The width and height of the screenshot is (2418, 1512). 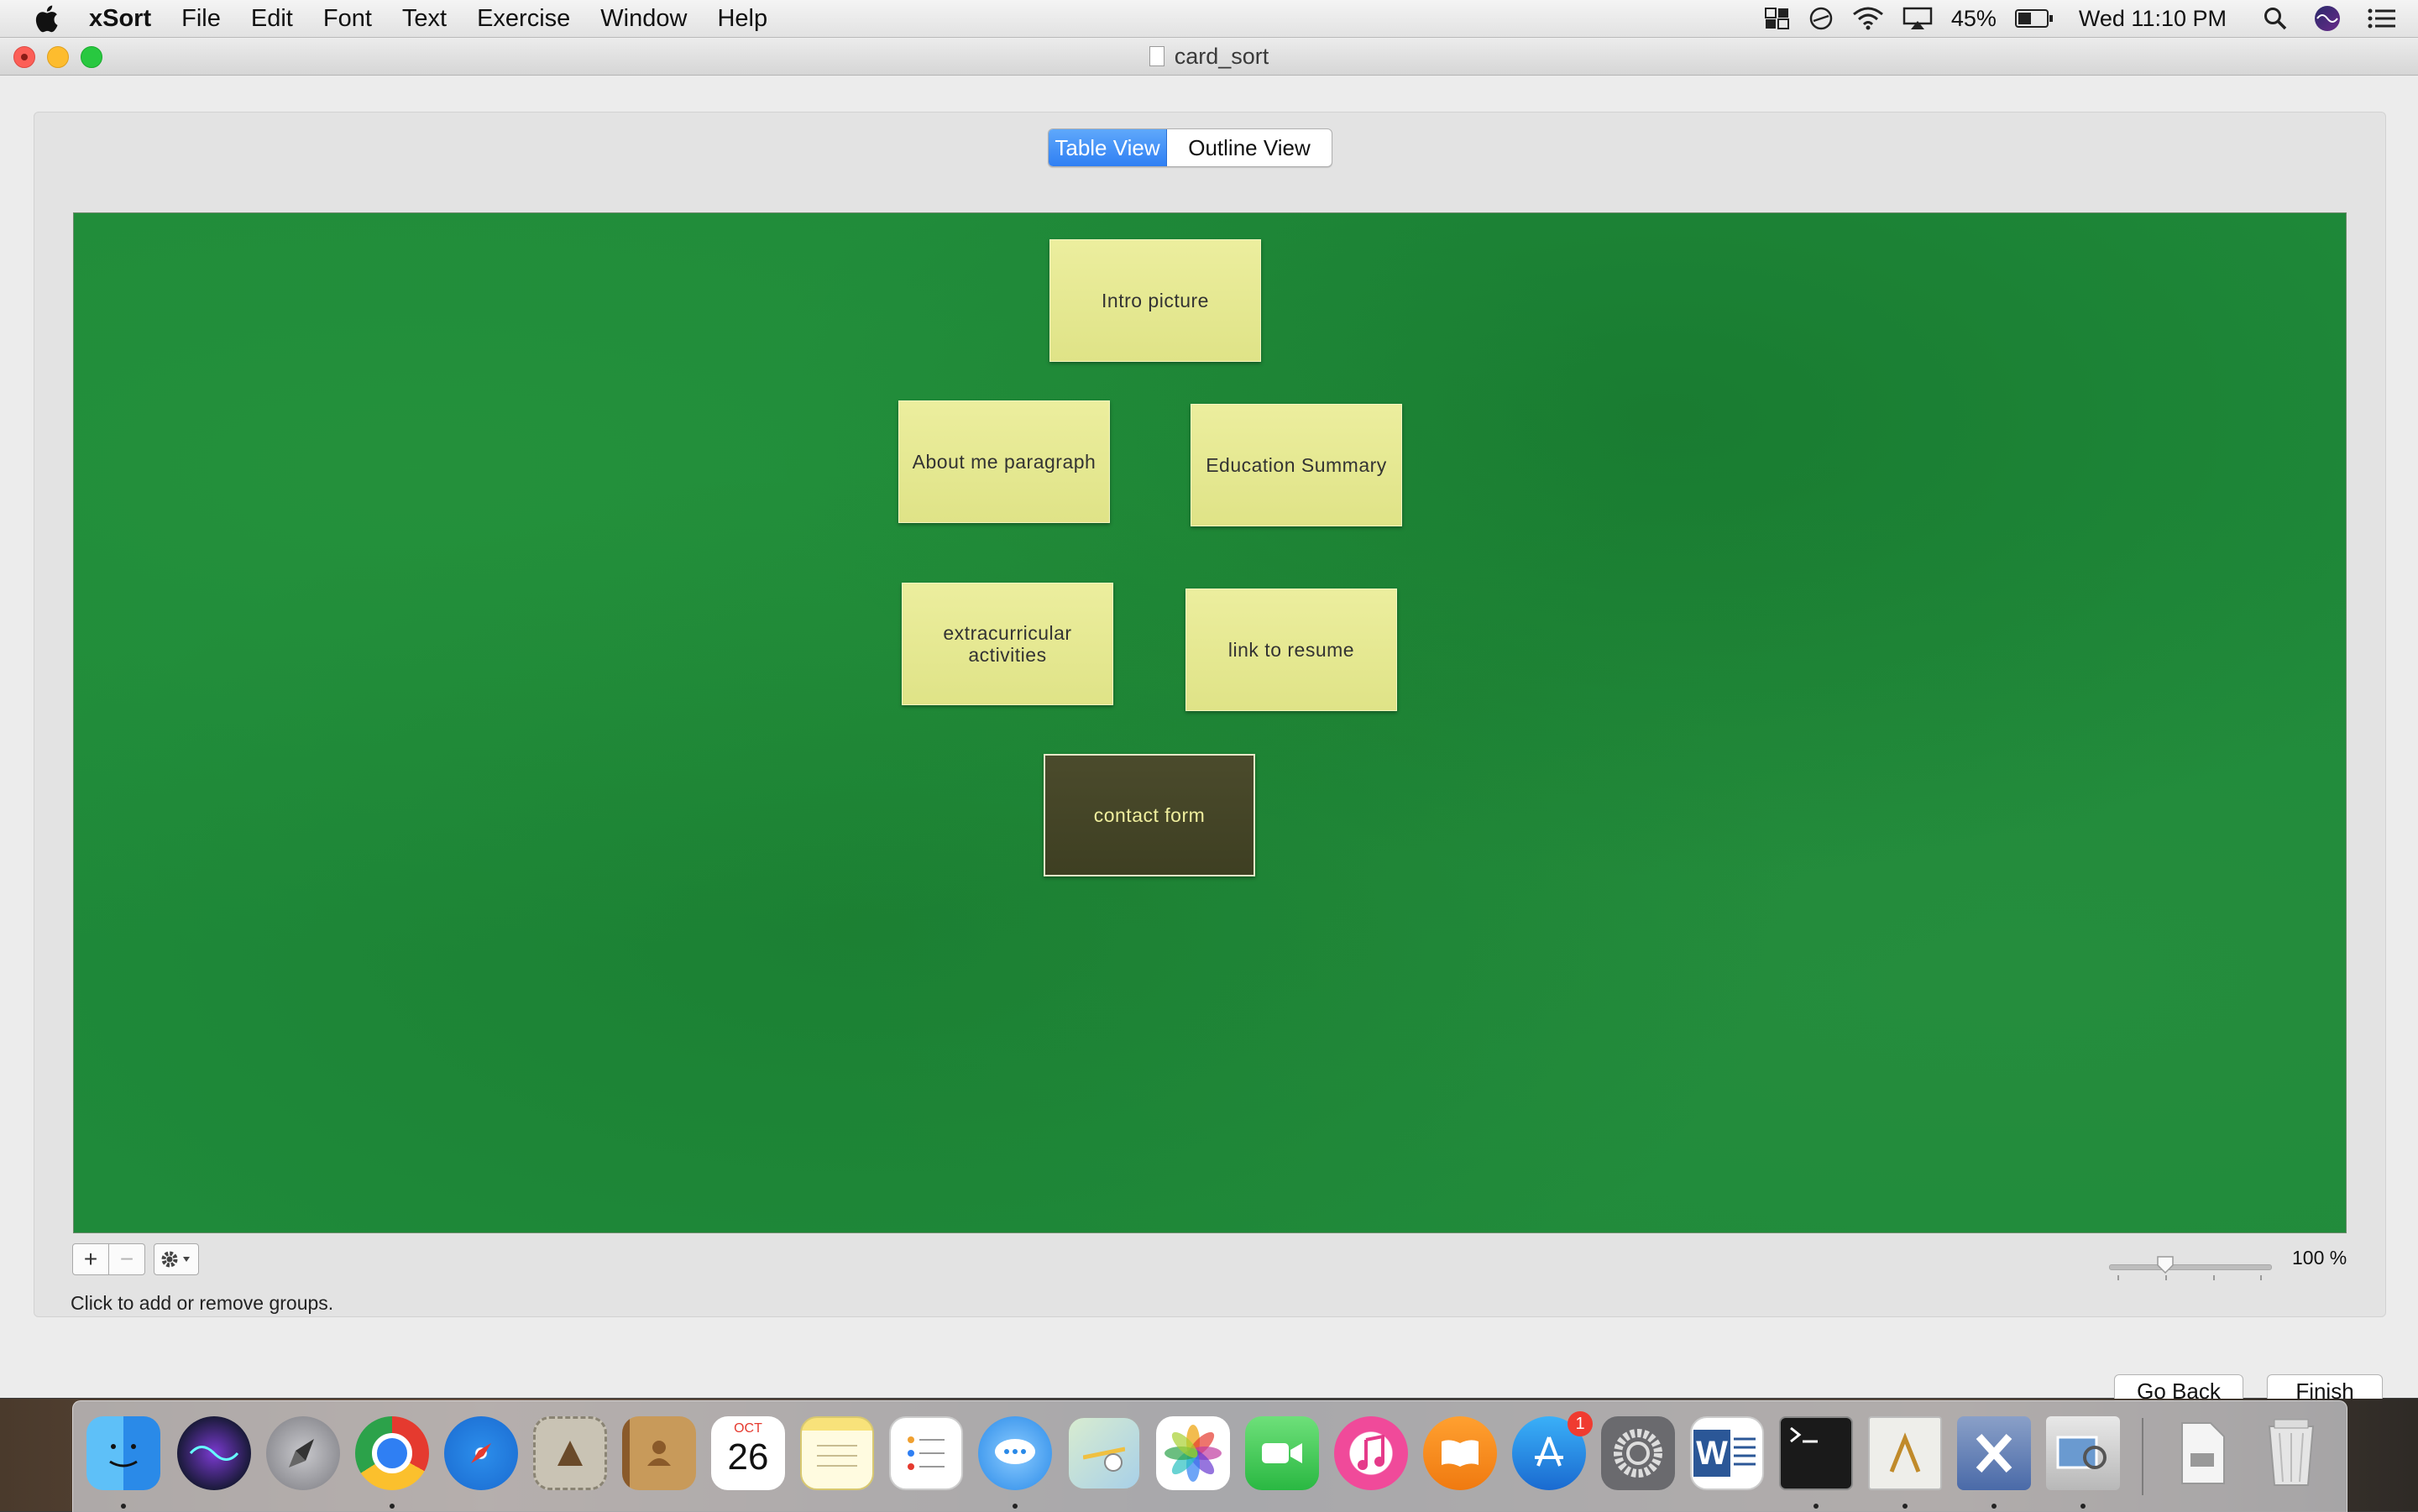 I want to click on calendar-month: OCT, so click(x=748, y=1428).